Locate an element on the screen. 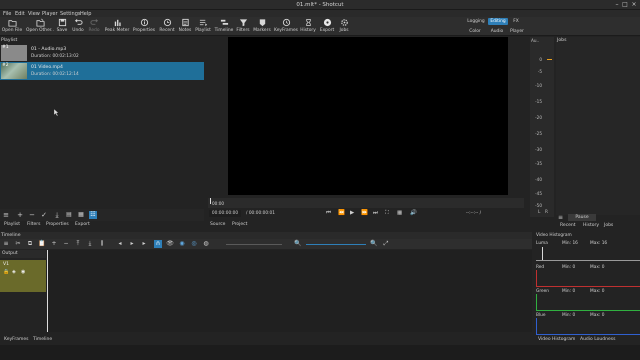 The image size is (640, 360). tiles-view-icon: ▦ is located at coordinates (81, 215).